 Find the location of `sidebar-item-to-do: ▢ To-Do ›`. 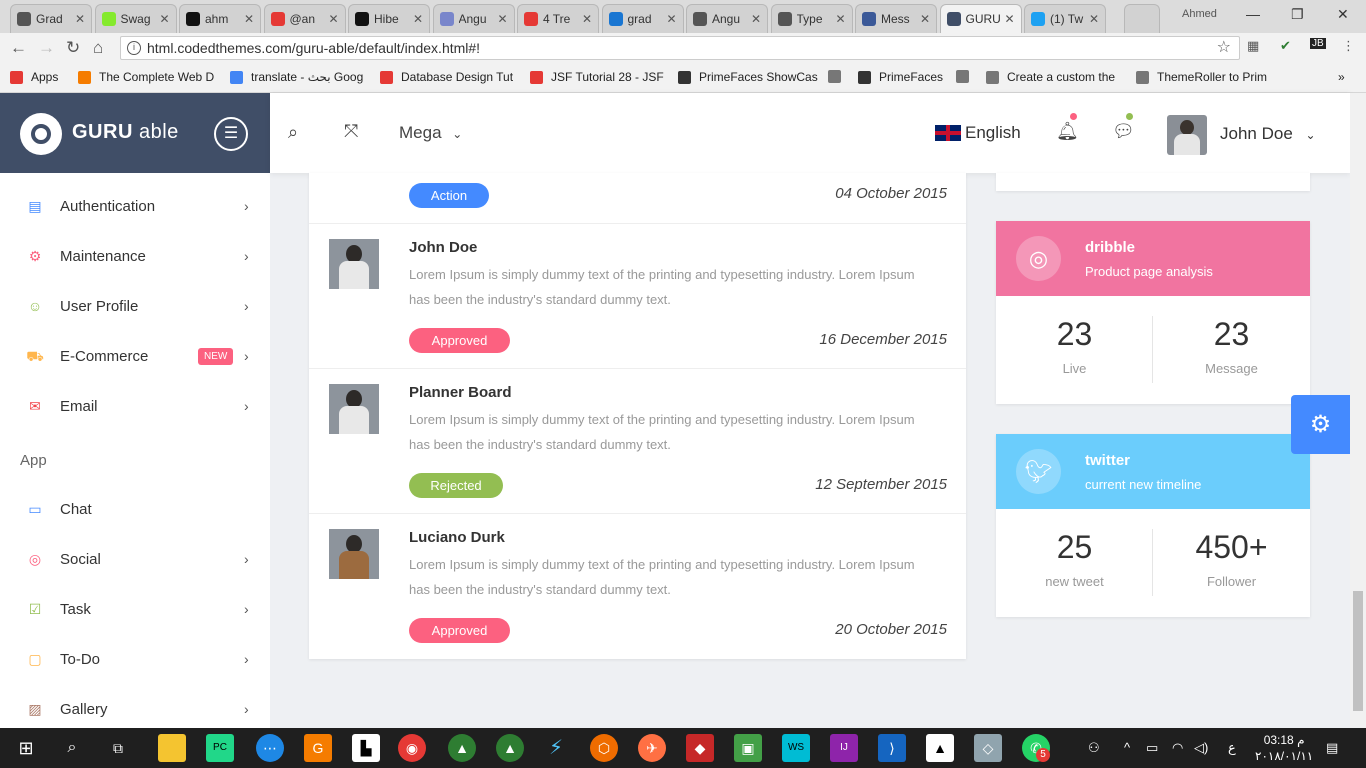

sidebar-item-to-do: ▢ To-Do › is located at coordinates (135, 659).